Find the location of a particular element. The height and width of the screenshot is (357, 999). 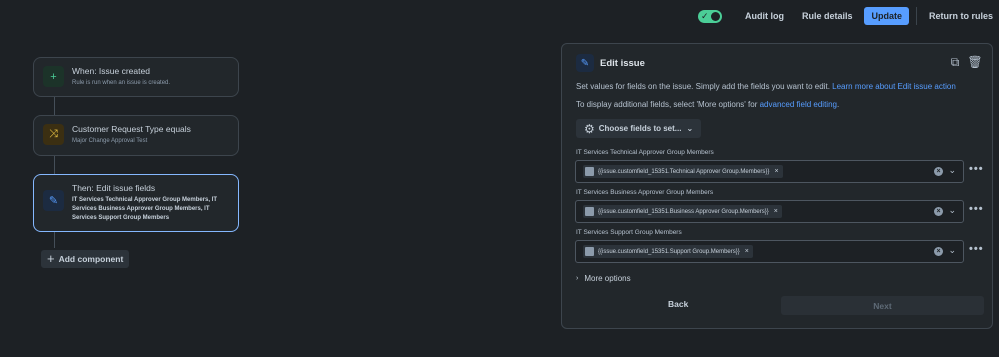

learn-more-link: Learn more about Edit issue action is located at coordinates (894, 86).